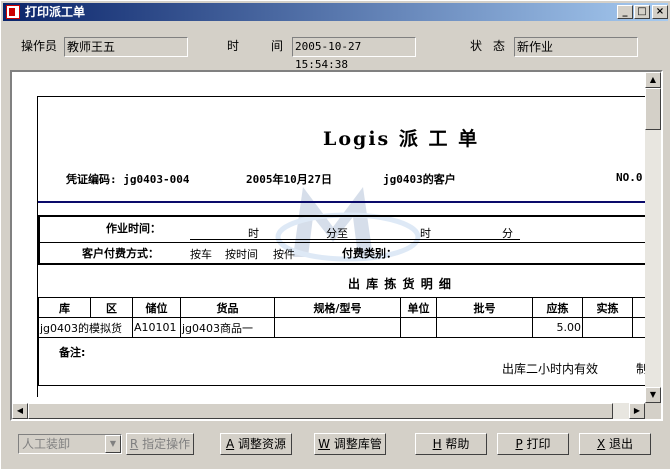 Image resolution: width=671 pixels, height=470 pixels. What do you see at coordinates (607, 327) in the screenshot?
I see `cell-picked` at bounding box center [607, 327].